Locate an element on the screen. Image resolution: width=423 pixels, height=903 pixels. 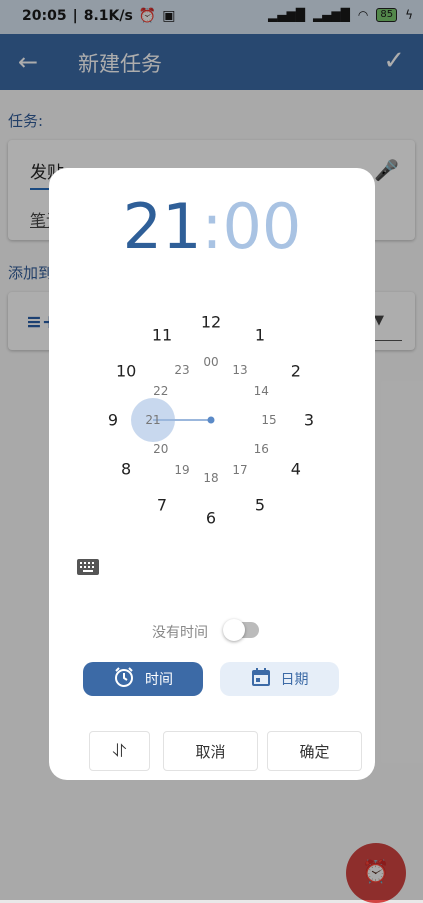
clock-hour-4: 4 is located at coordinates (296, 469).